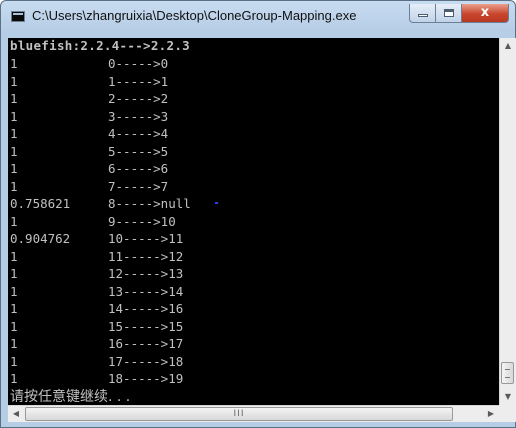  I want to click on console-row: 1 9----->10, so click(252, 222).